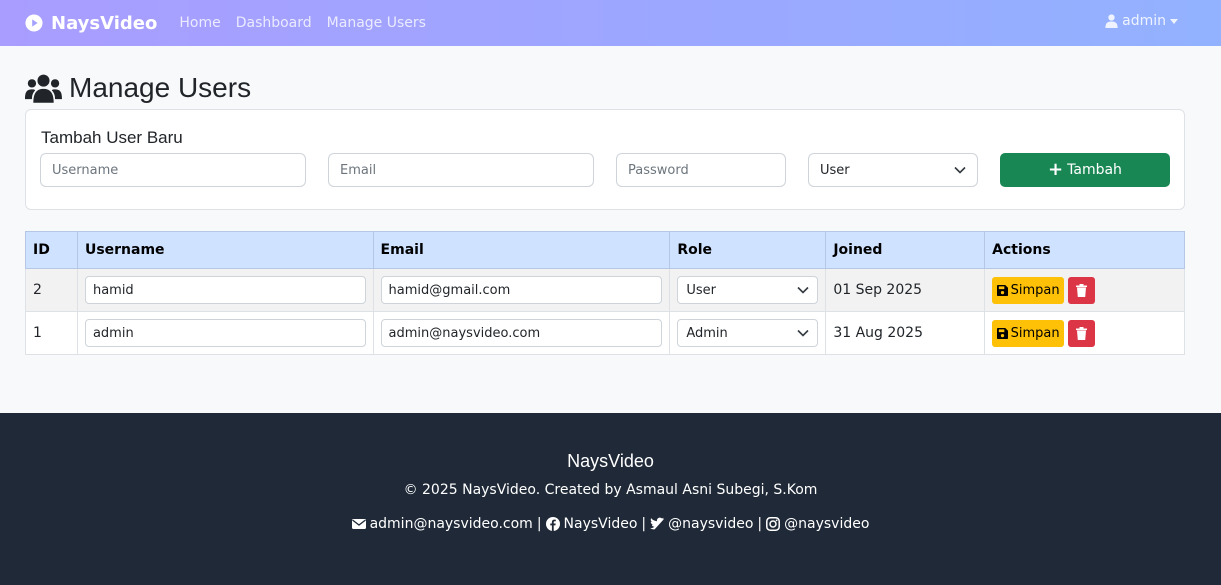 Image resolution: width=1221 pixels, height=585 pixels. I want to click on nav-link-manage-users: Manage Users, so click(376, 23).